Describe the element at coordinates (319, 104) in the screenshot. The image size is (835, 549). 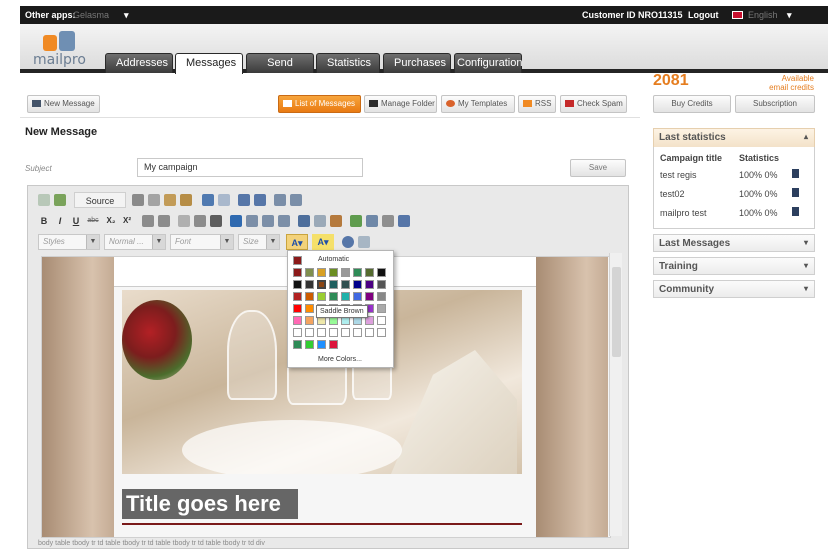
I see `list-of-messages-button: List of Messages` at that location.